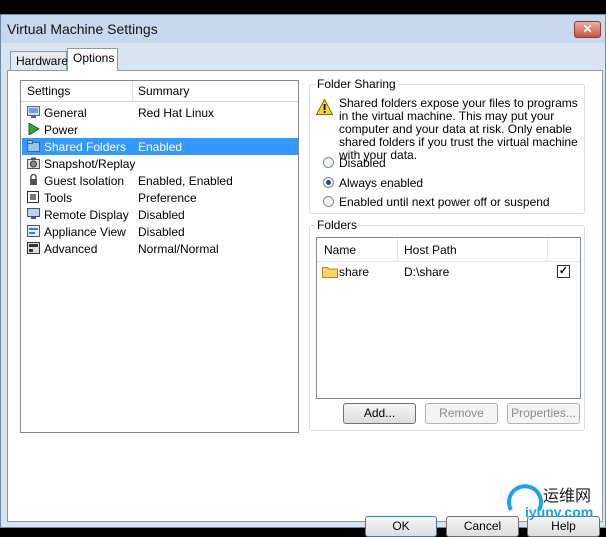 The width and height of the screenshot is (606, 537). I want to click on appliance-view-icon, so click(33, 231).